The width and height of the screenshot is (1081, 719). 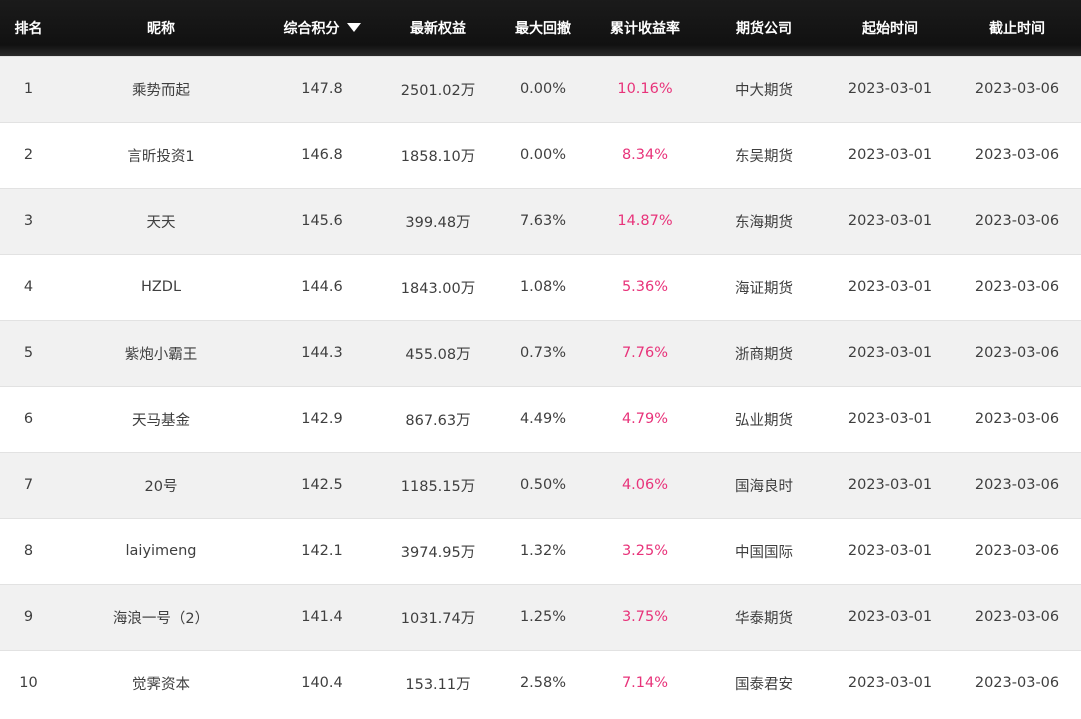 I want to click on cell-nickname: 20号, so click(x=161, y=486).